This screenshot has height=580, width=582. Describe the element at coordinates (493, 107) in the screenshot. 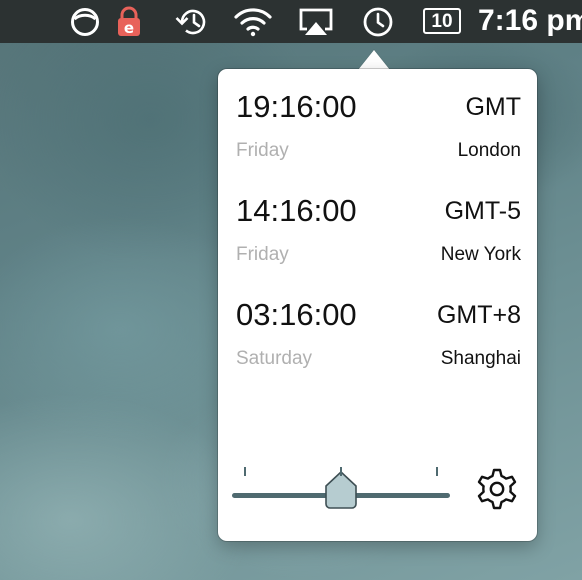

I see `zone-offset: GMT` at that location.